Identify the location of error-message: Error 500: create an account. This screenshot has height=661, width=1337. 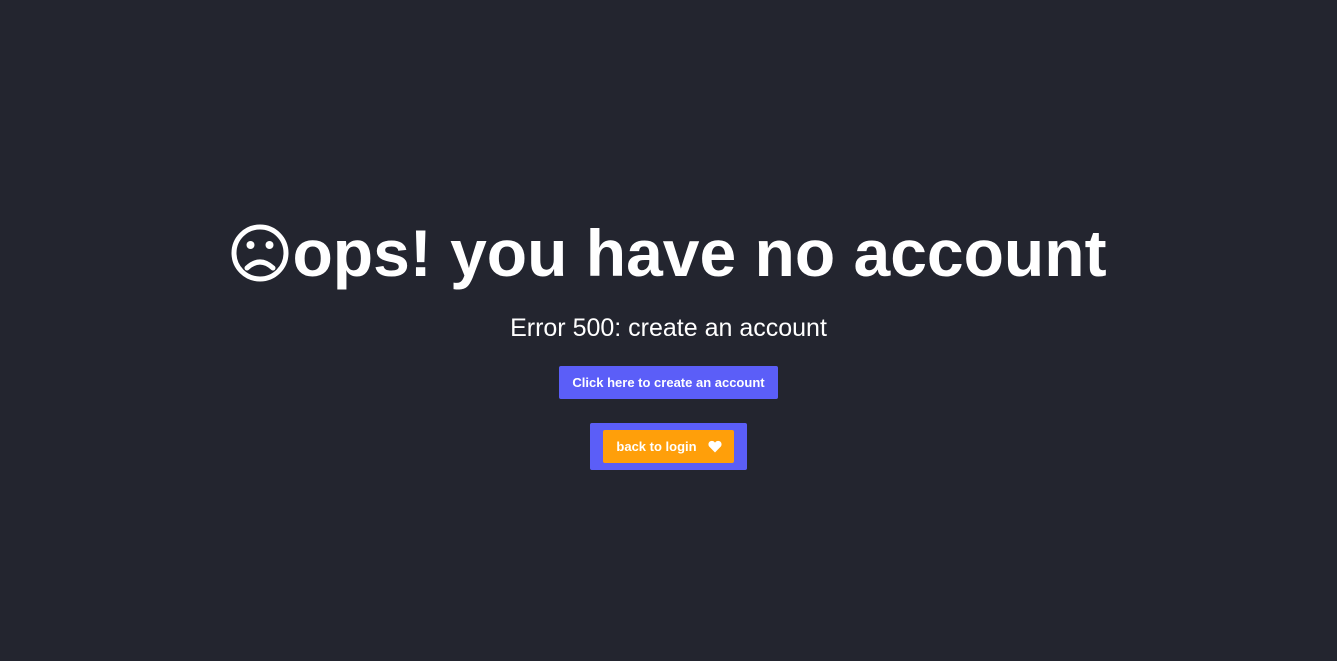
(668, 328).